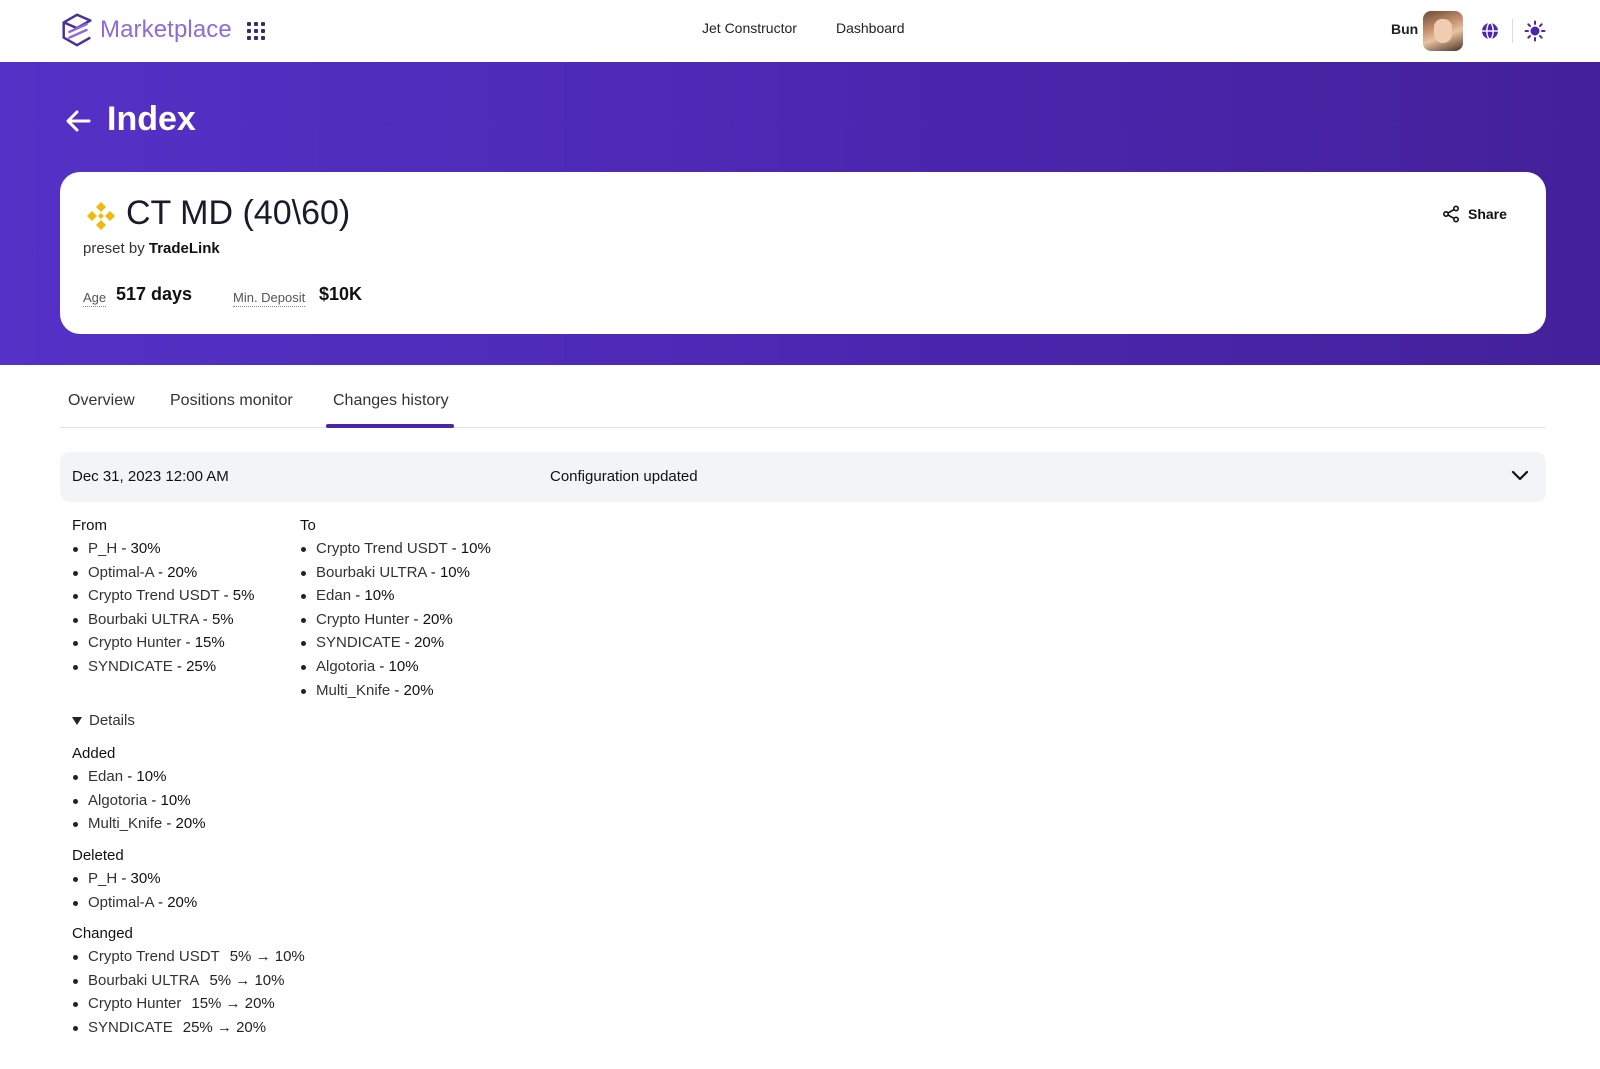  What do you see at coordinates (391, 401) in the screenshot?
I see `tab-changes-history: Changes history` at bounding box center [391, 401].